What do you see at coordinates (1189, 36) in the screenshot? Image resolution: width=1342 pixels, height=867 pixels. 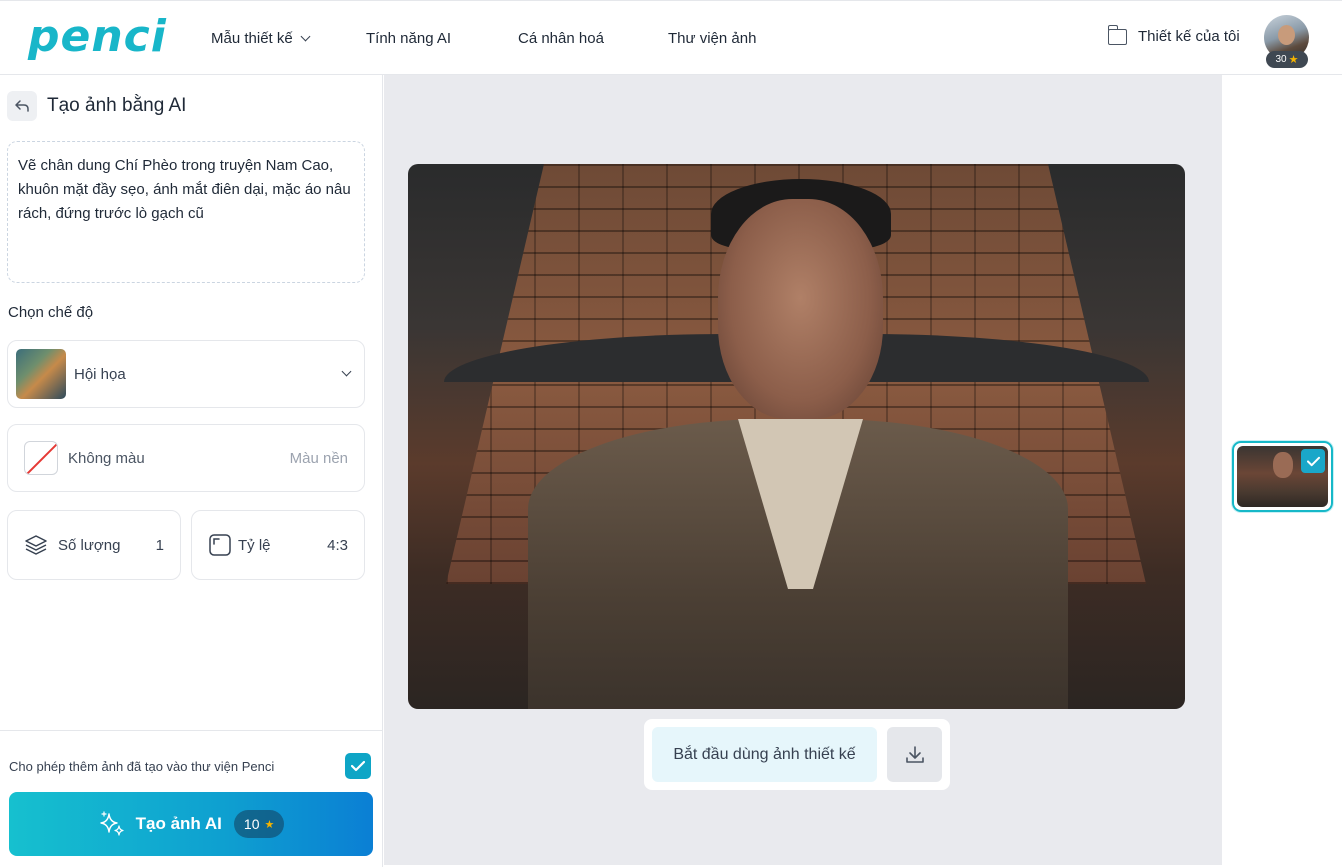 I see `my-designs-label: Thiết kế của tôi` at bounding box center [1189, 36].